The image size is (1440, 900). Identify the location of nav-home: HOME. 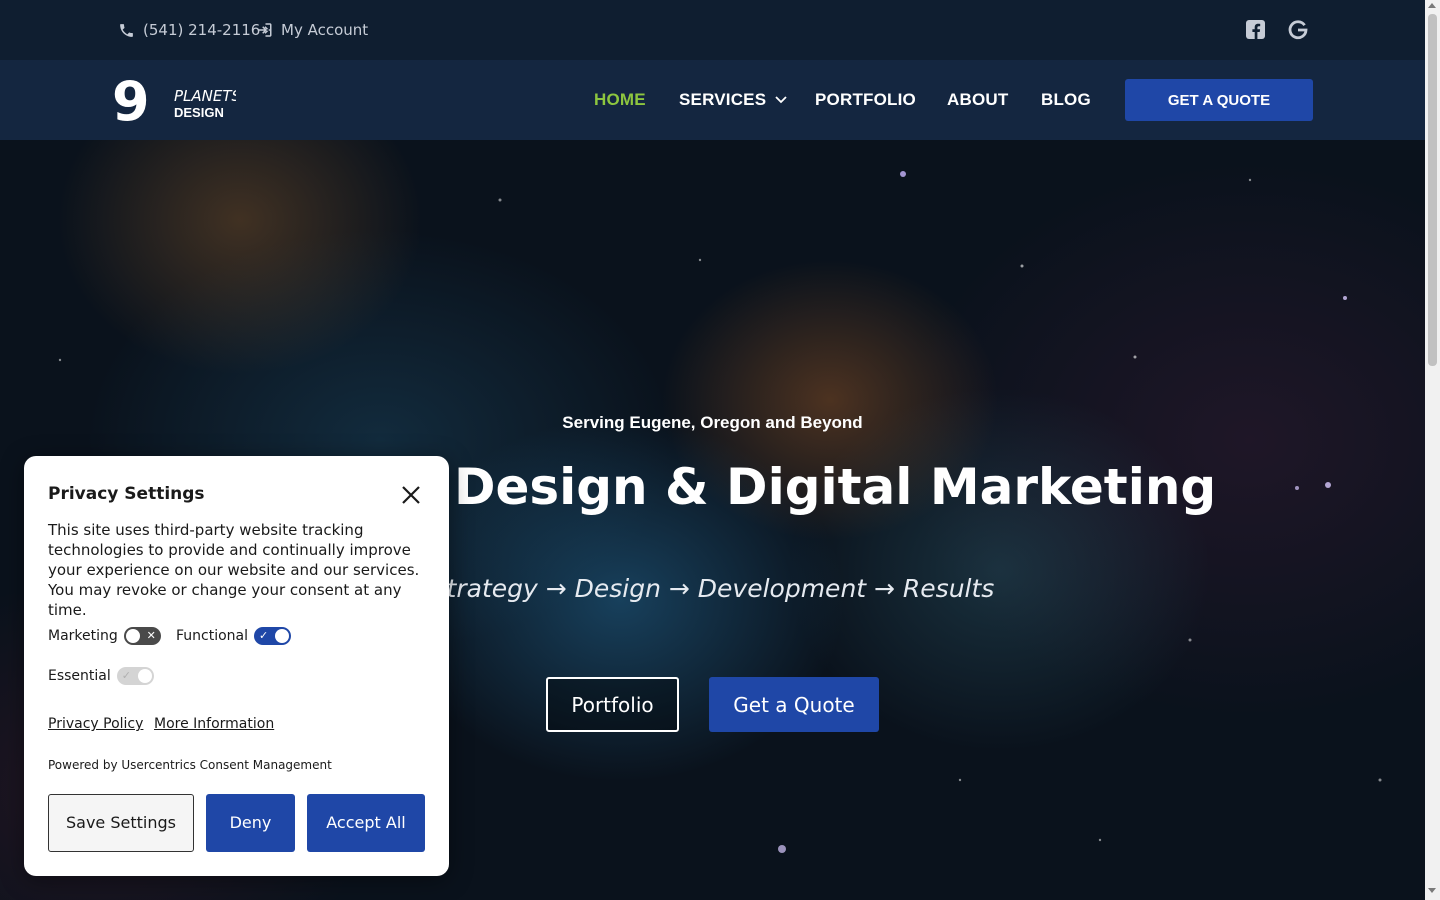
(620, 100).